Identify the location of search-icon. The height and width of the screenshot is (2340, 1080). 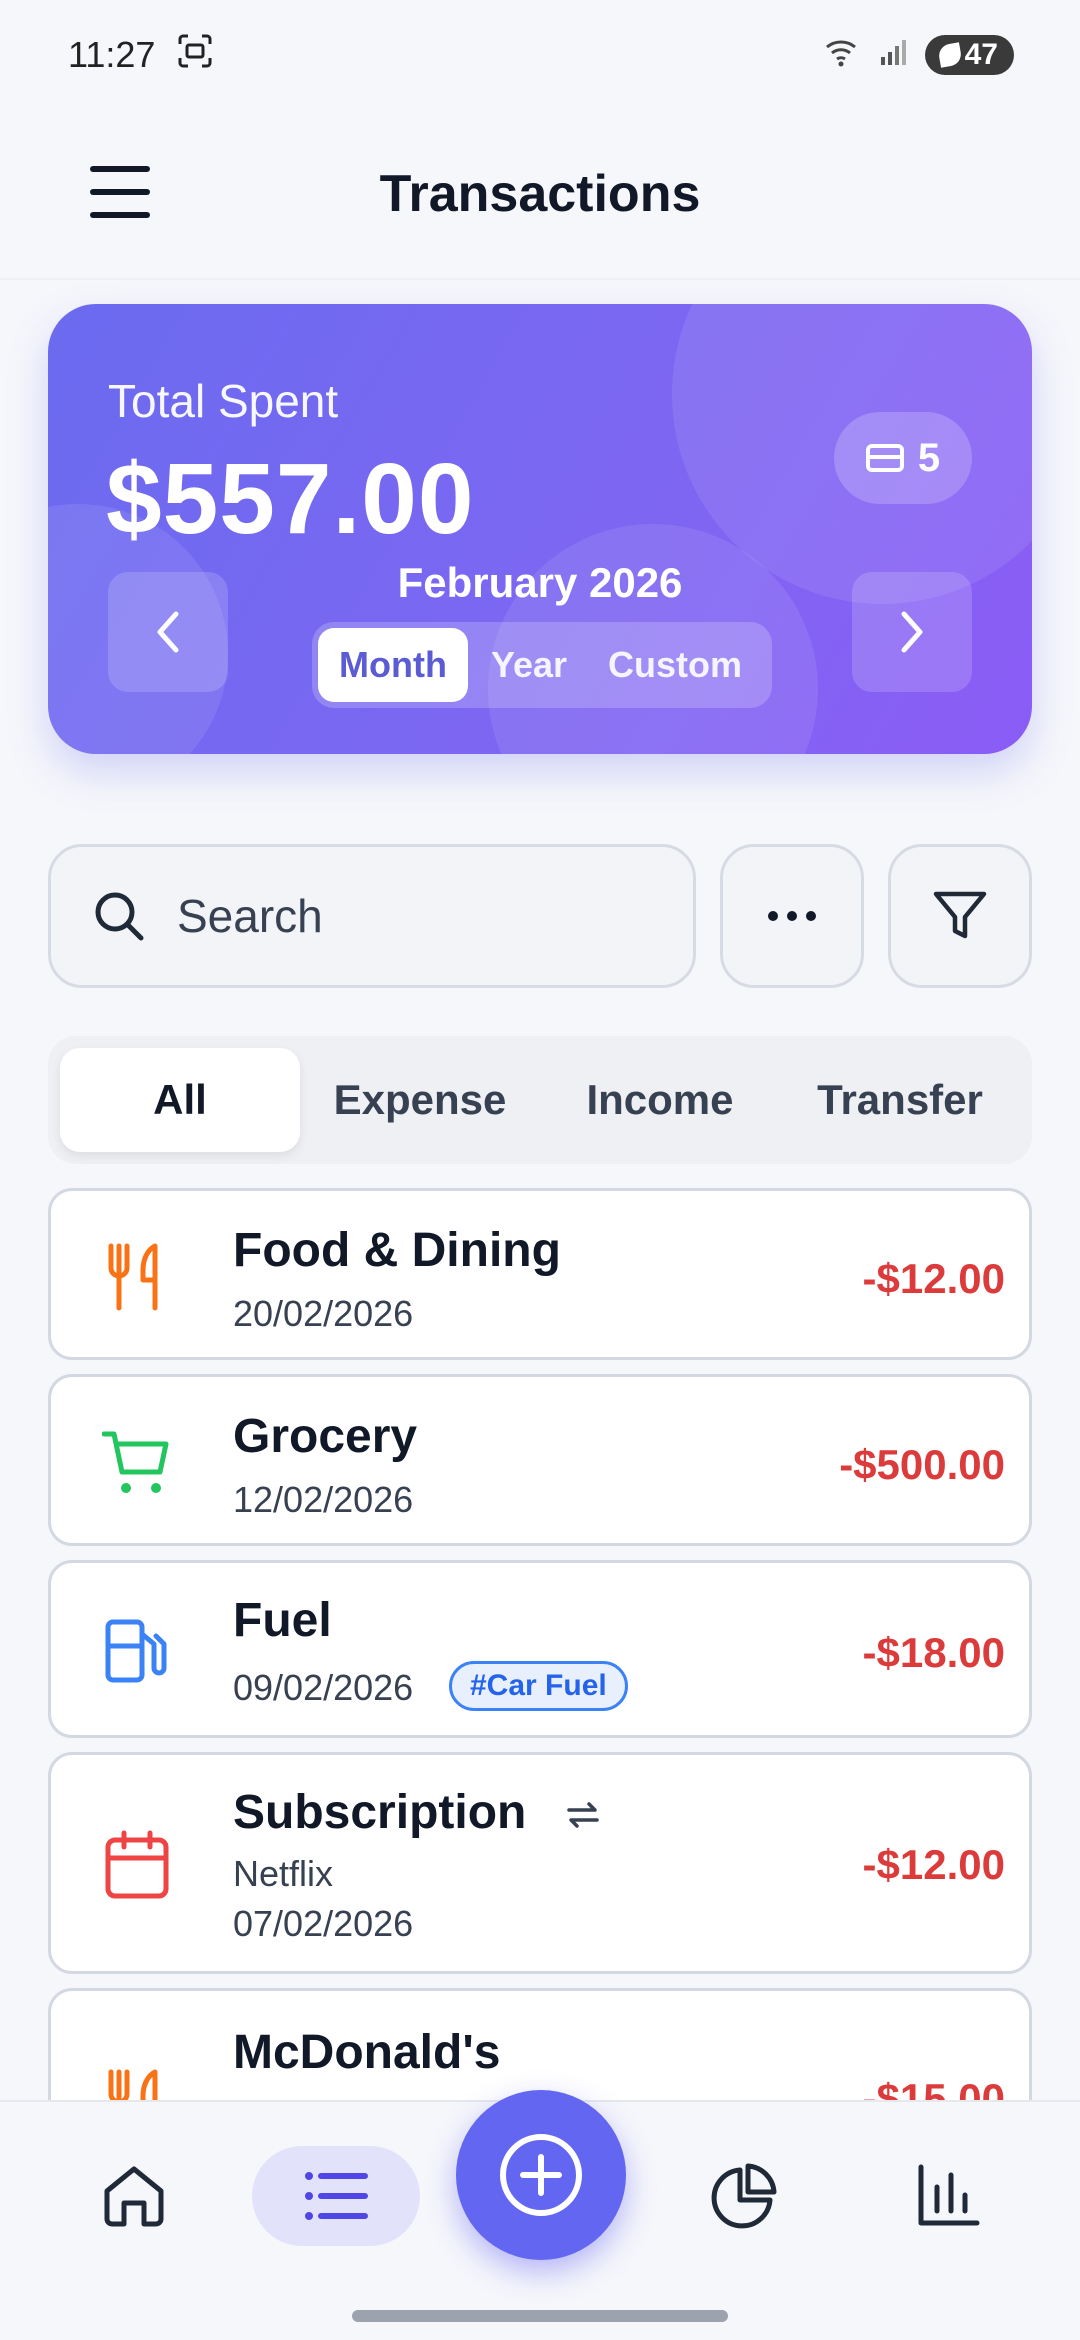
(119, 916).